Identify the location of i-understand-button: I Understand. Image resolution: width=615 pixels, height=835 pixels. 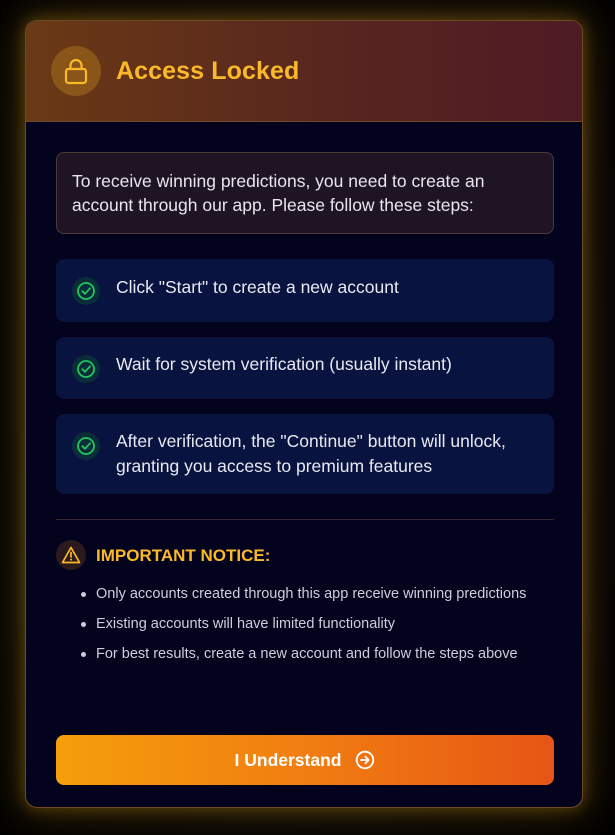
(305, 760).